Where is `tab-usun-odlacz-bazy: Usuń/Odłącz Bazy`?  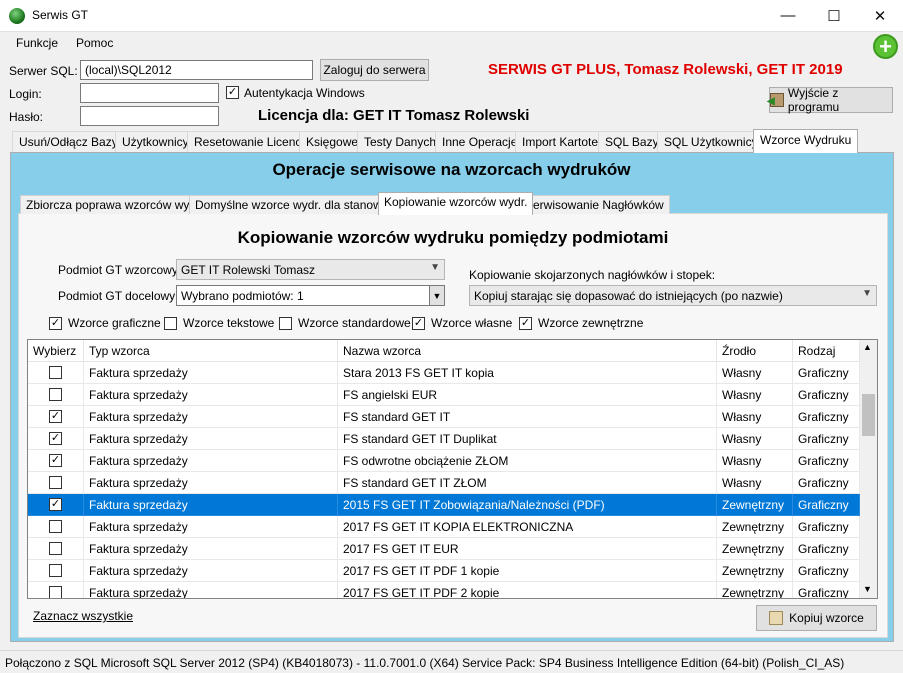
tab-usun-odlacz-bazy: Usuń/Odłącz Bazy is located at coordinates (68, 141).